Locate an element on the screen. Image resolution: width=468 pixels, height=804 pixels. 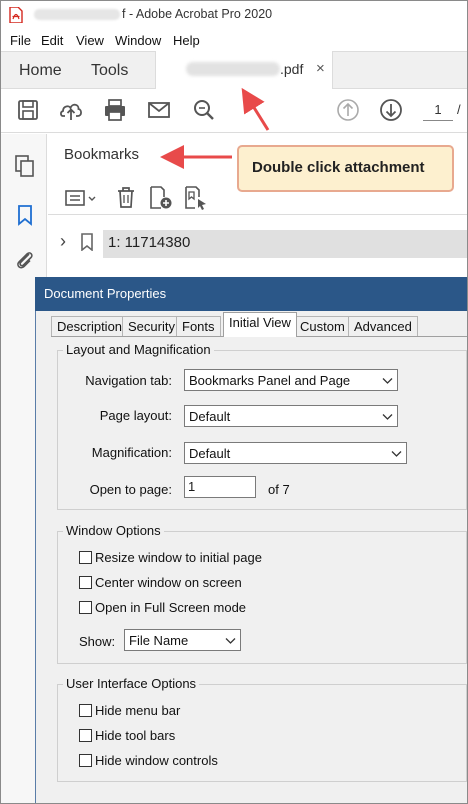
email-icon is located at coordinates (159, 110).